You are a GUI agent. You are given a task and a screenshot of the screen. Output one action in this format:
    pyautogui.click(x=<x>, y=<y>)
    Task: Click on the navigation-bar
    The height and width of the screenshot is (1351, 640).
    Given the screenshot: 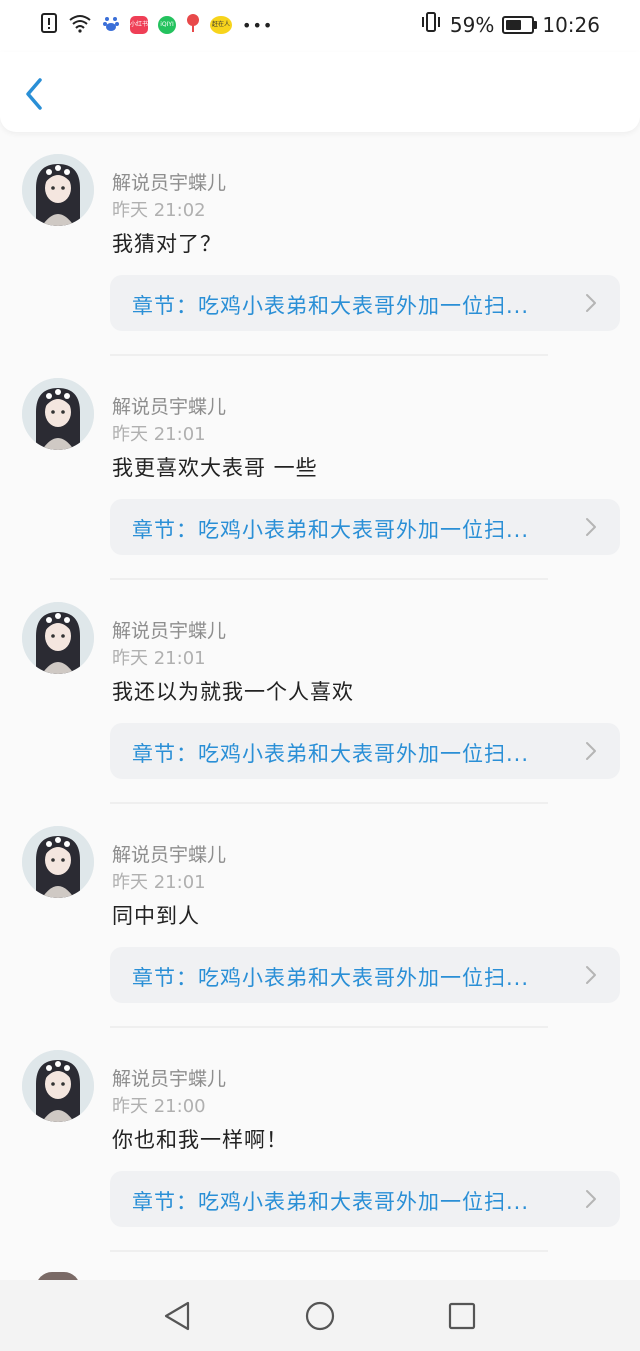 What is the action you would take?
    pyautogui.click(x=320, y=1315)
    